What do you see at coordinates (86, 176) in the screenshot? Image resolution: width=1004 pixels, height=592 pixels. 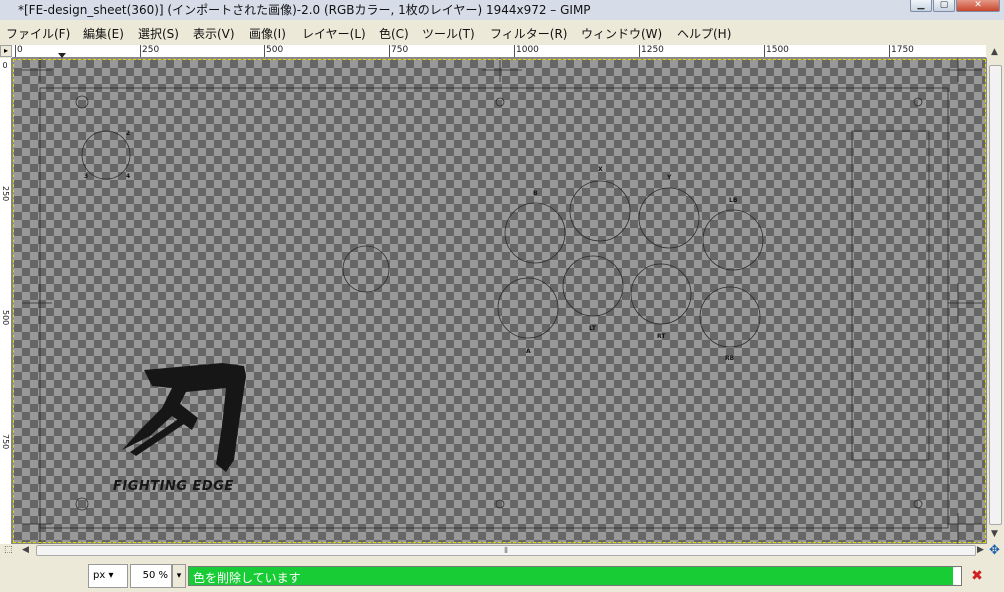 I see `joystick-mark: 3` at bounding box center [86, 176].